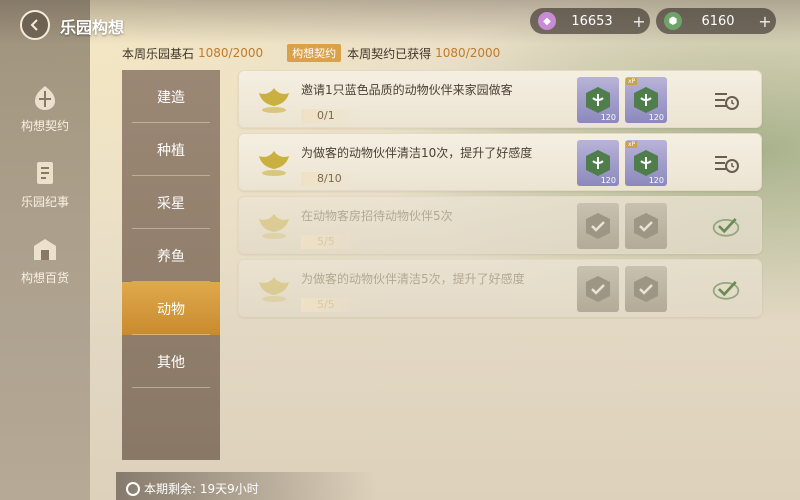  What do you see at coordinates (765, 21) in the screenshot?
I see `add-green-gem-button: +` at bounding box center [765, 21].